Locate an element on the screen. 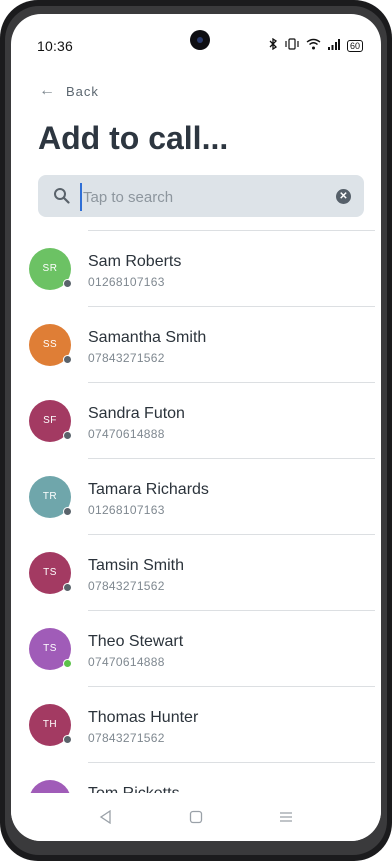  contact-name: Tamsin Smith is located at coordinates (136, 565).